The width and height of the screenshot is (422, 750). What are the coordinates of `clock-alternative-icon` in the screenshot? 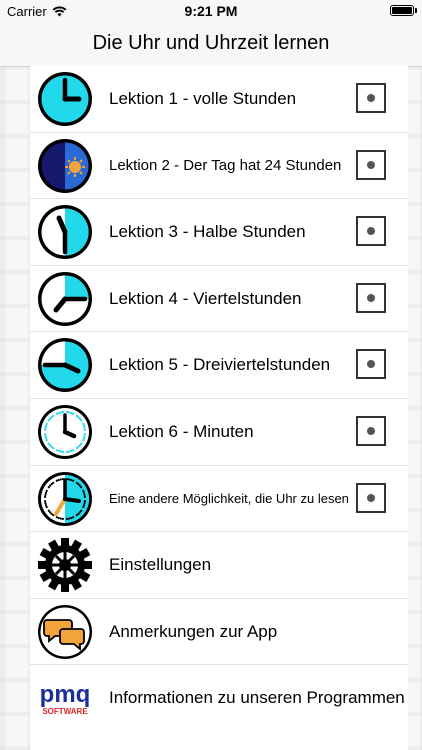 It's located at (65, 499).